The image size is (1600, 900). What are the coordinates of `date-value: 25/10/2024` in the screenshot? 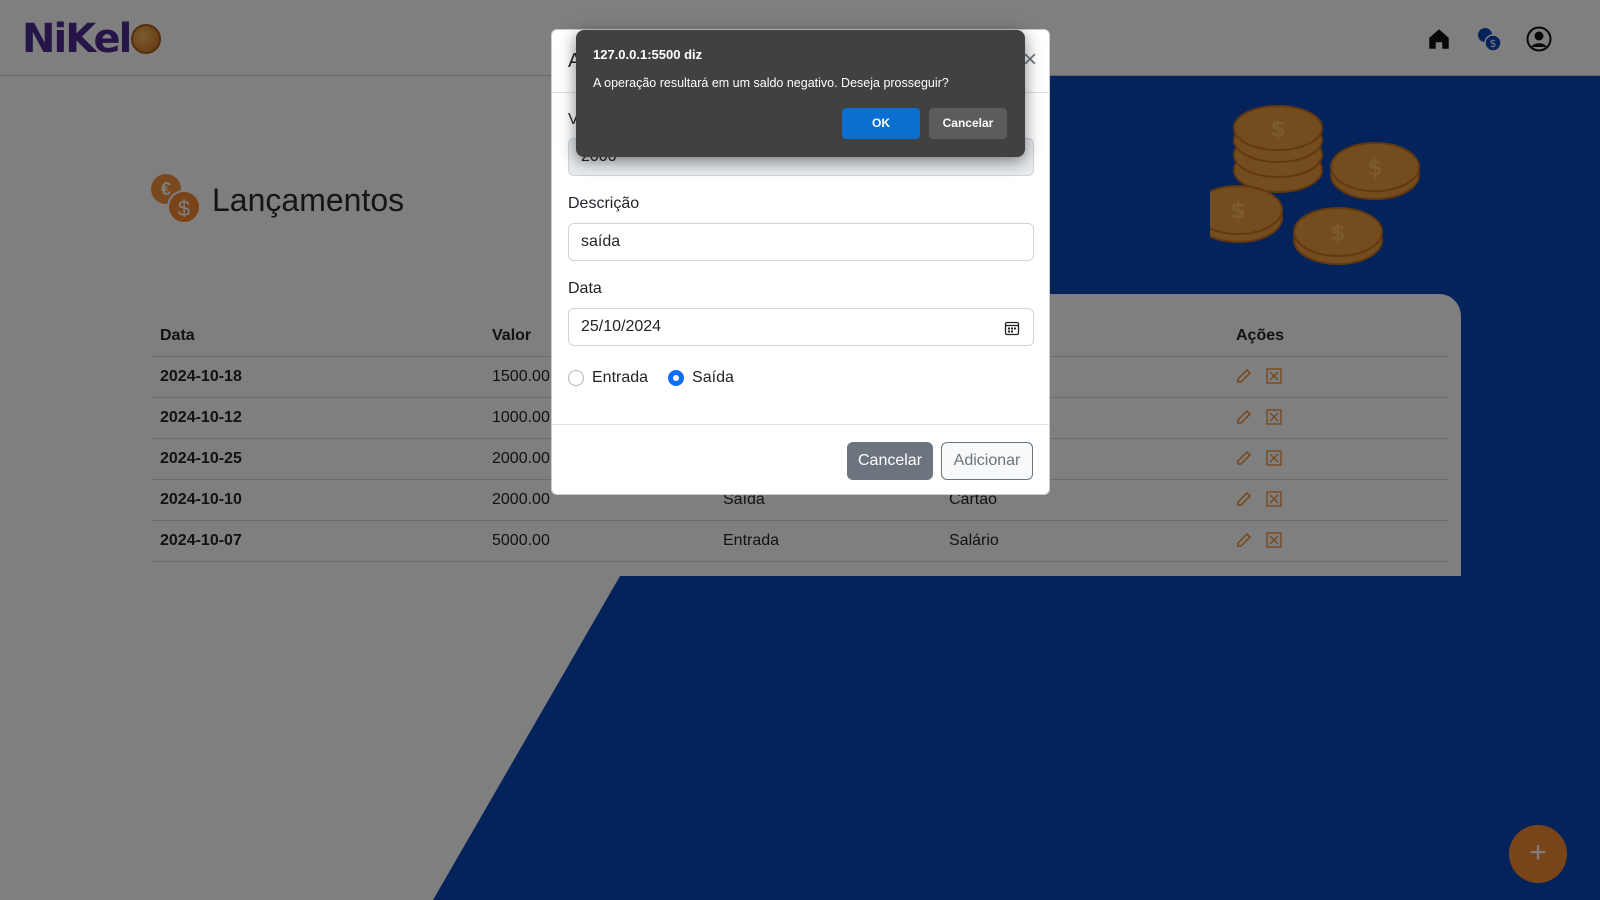 It's located at (621, 326).